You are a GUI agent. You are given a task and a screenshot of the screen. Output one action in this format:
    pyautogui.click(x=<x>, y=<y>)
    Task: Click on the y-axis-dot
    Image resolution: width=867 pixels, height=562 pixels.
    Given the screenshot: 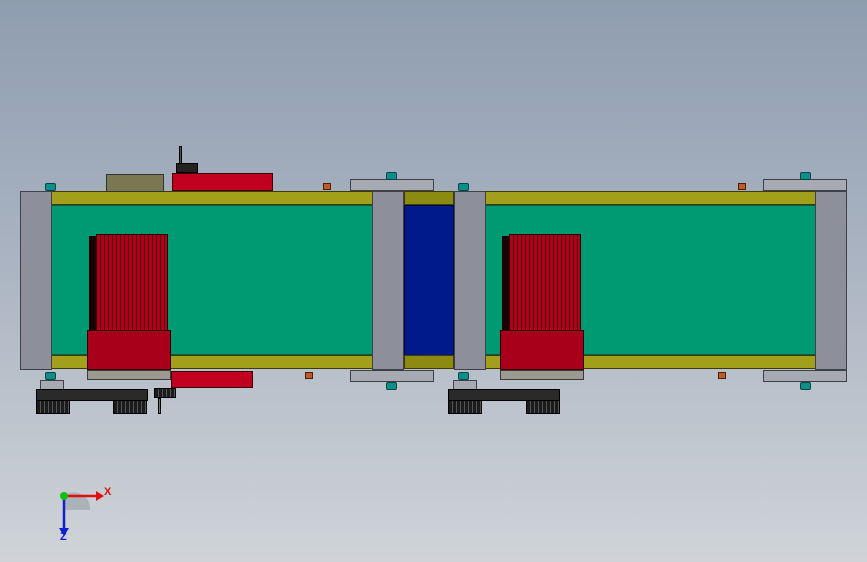 What is the action you would take?
    pyautogui.click(x=64, y=496)
    